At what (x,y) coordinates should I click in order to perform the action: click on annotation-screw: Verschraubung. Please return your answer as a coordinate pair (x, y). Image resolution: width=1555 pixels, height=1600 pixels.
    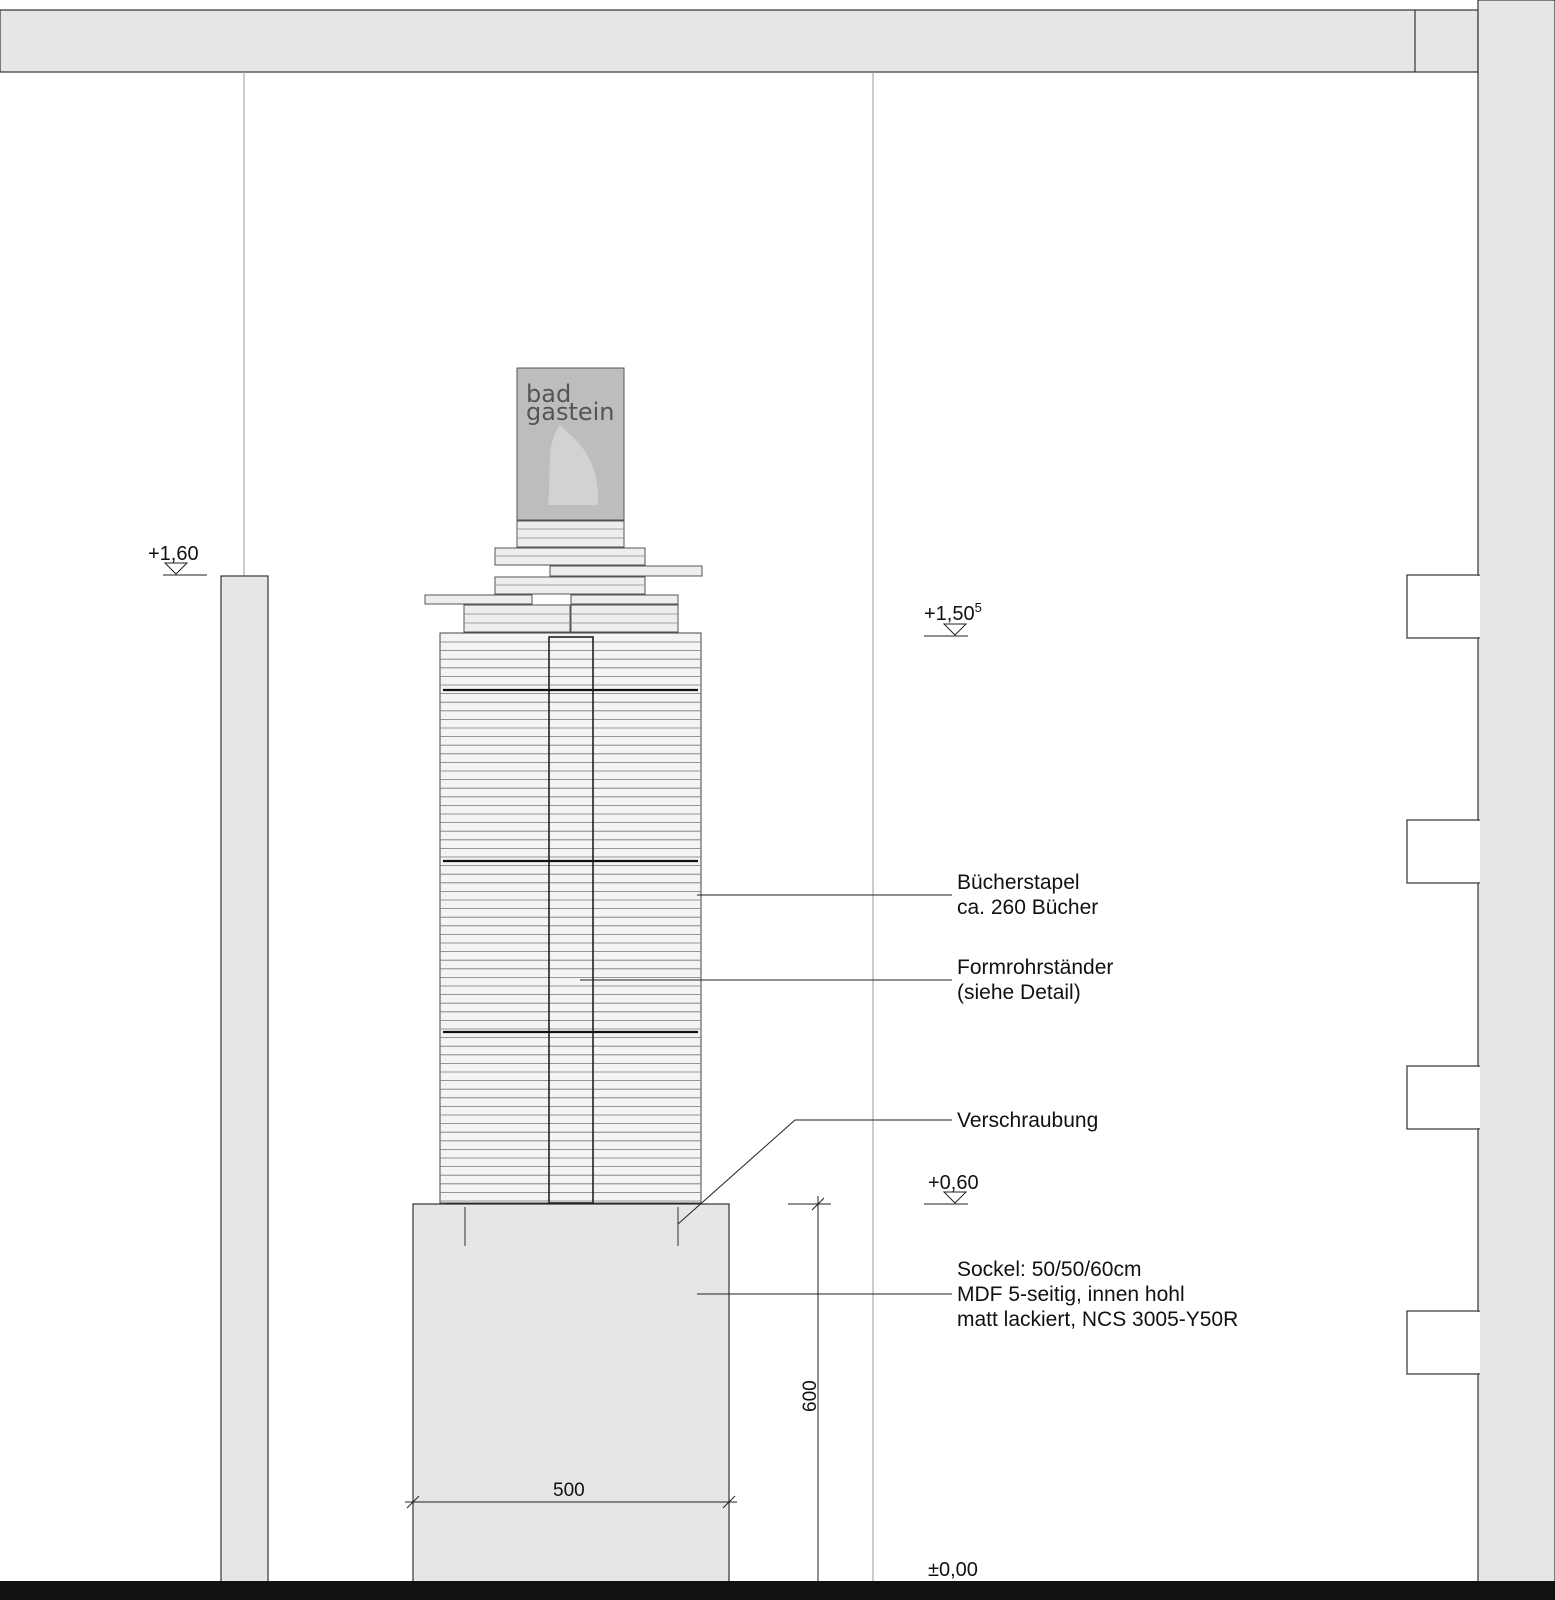
    Looking at the image, I should click on (1027, 1120).